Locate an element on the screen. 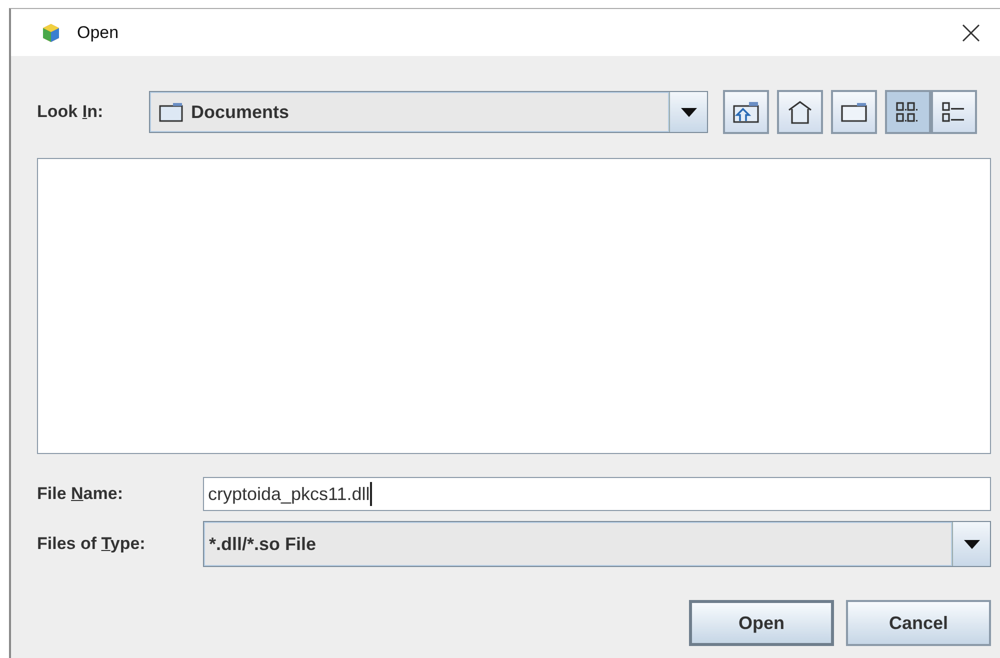 Image resolution: width=1000 pixels, height=658 pixels. details-view-button is located at coordinates (954, 112).